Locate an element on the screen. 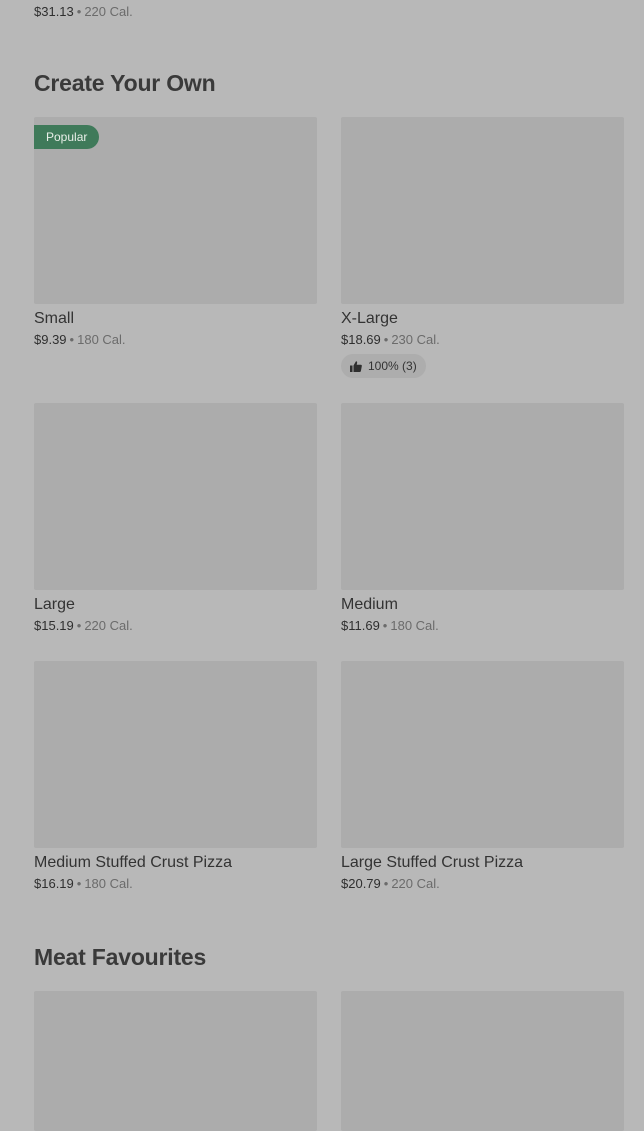 This screenshot has width=644, height=1131. item-name: Medium is located at coordinates (369, 604).